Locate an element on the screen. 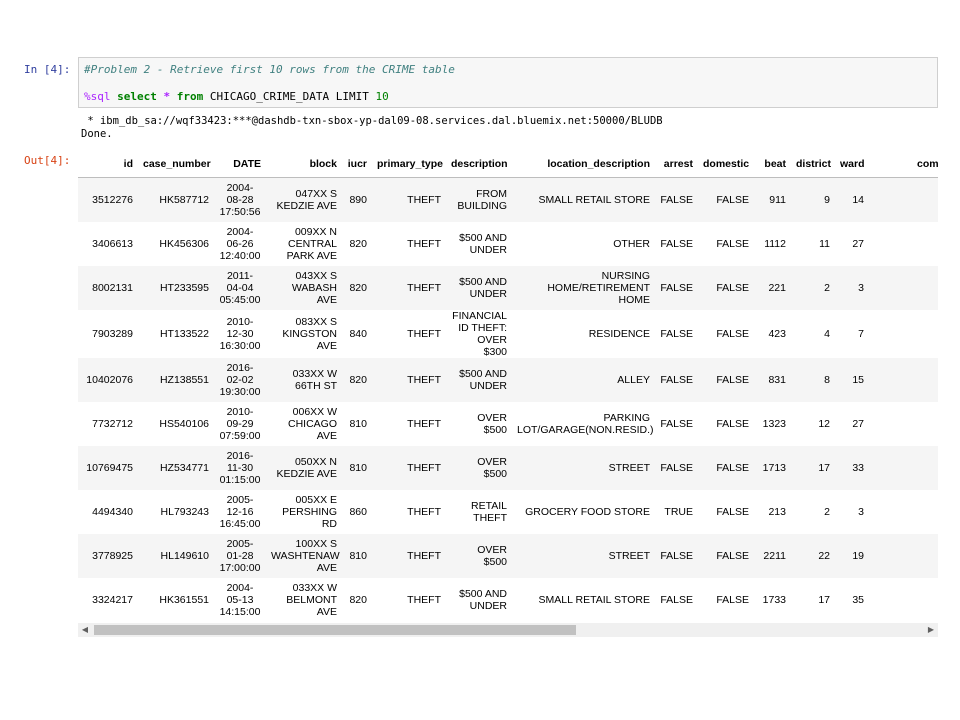 The width and height of the screenshot is (960, 720). sql-keyword-select: select is located at coordinates (137, 96).